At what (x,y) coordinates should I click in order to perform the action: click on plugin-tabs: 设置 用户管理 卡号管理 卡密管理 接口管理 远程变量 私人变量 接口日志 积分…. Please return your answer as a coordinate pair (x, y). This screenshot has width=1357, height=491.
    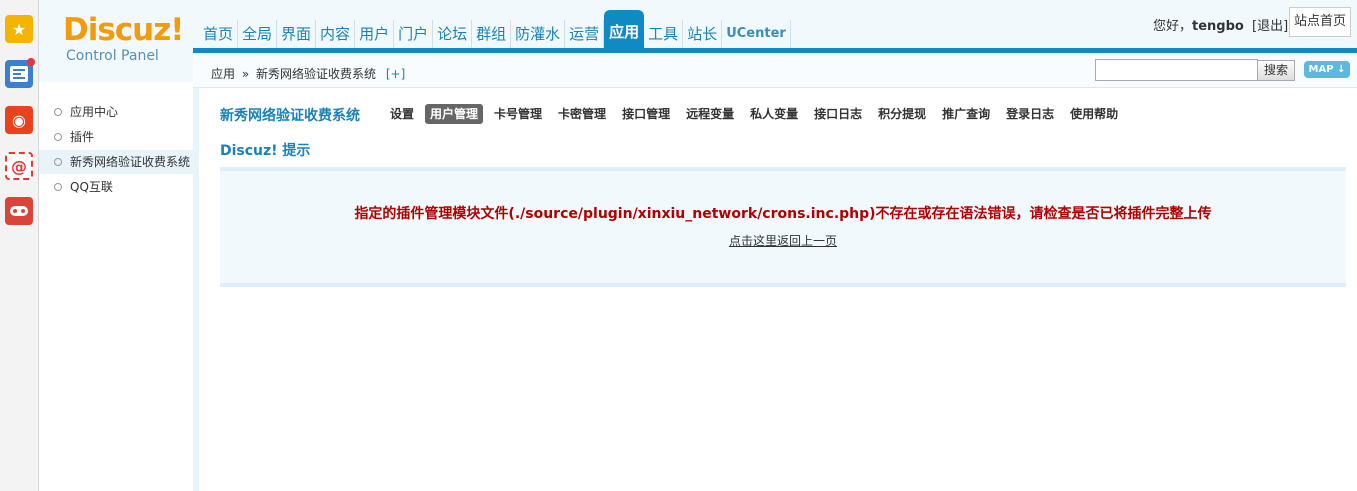
    Looking at the image, I should click on (757, 114).